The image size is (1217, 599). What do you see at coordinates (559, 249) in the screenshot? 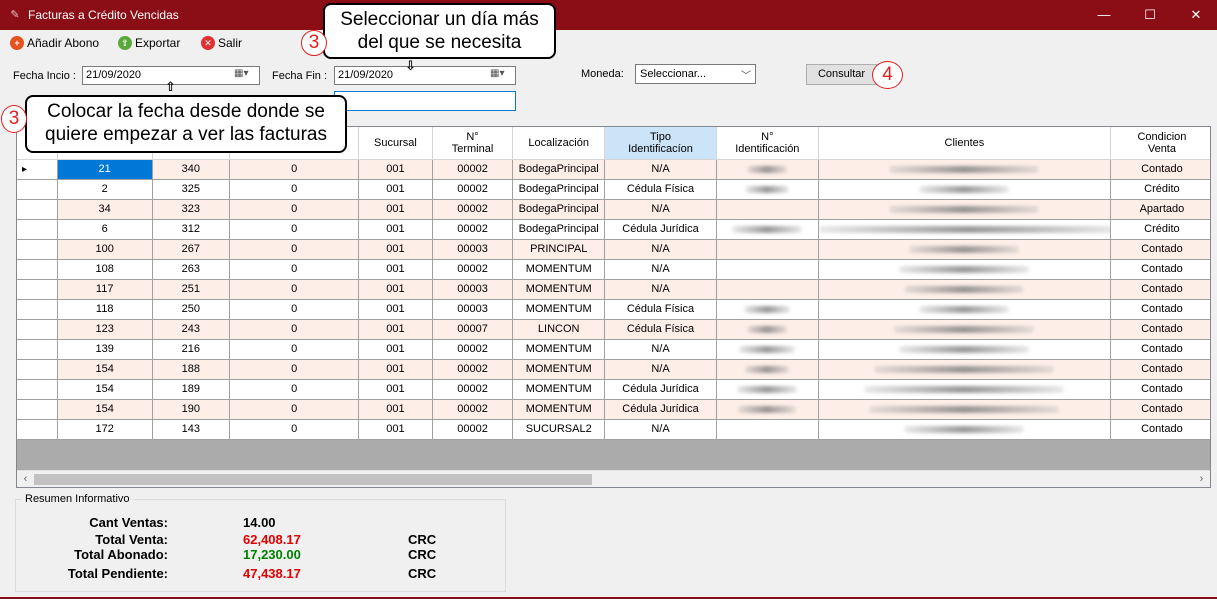
I see `cell-localizacion: PRINCIPAL` at bounding box center [559, 249].